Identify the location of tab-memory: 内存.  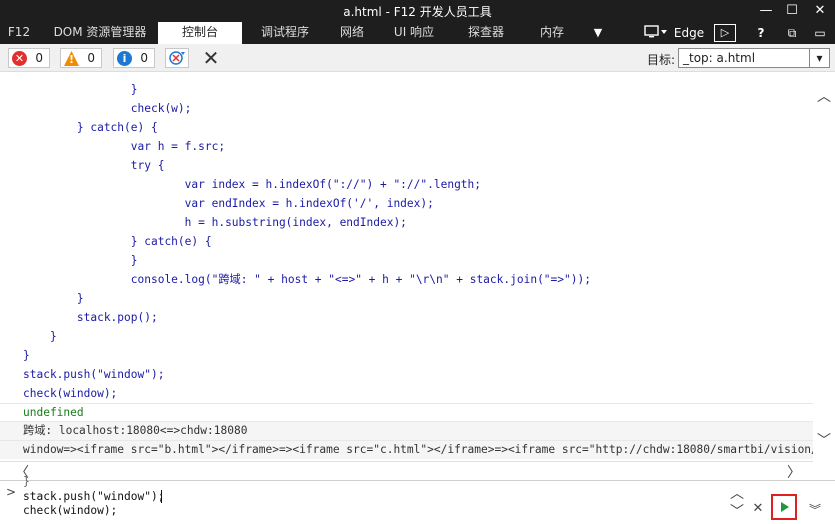
(552, 33).